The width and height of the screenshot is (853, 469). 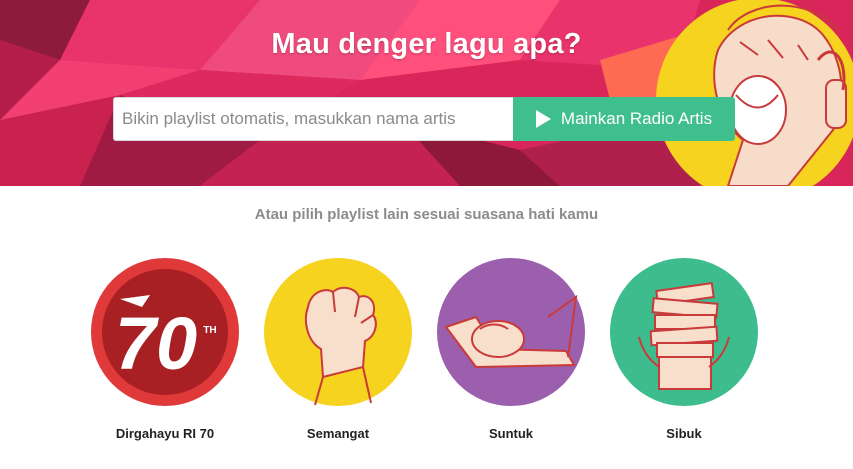 What do you see at coordinates (165, 433) in the screenshot?
I see `mood-label: Dirgahayu RI 70` at bounding box center [165, 433].